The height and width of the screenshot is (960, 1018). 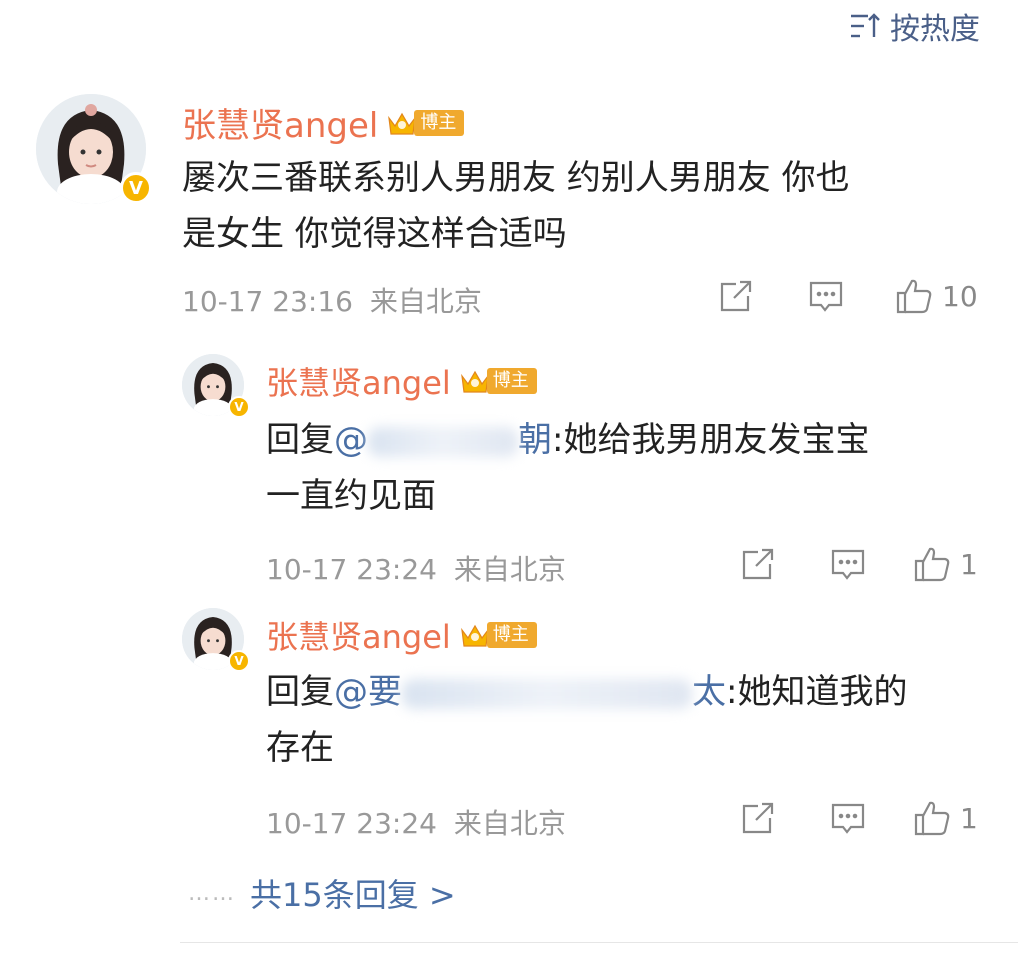 I want to click on avatar: V, so click(x=94, y=149).